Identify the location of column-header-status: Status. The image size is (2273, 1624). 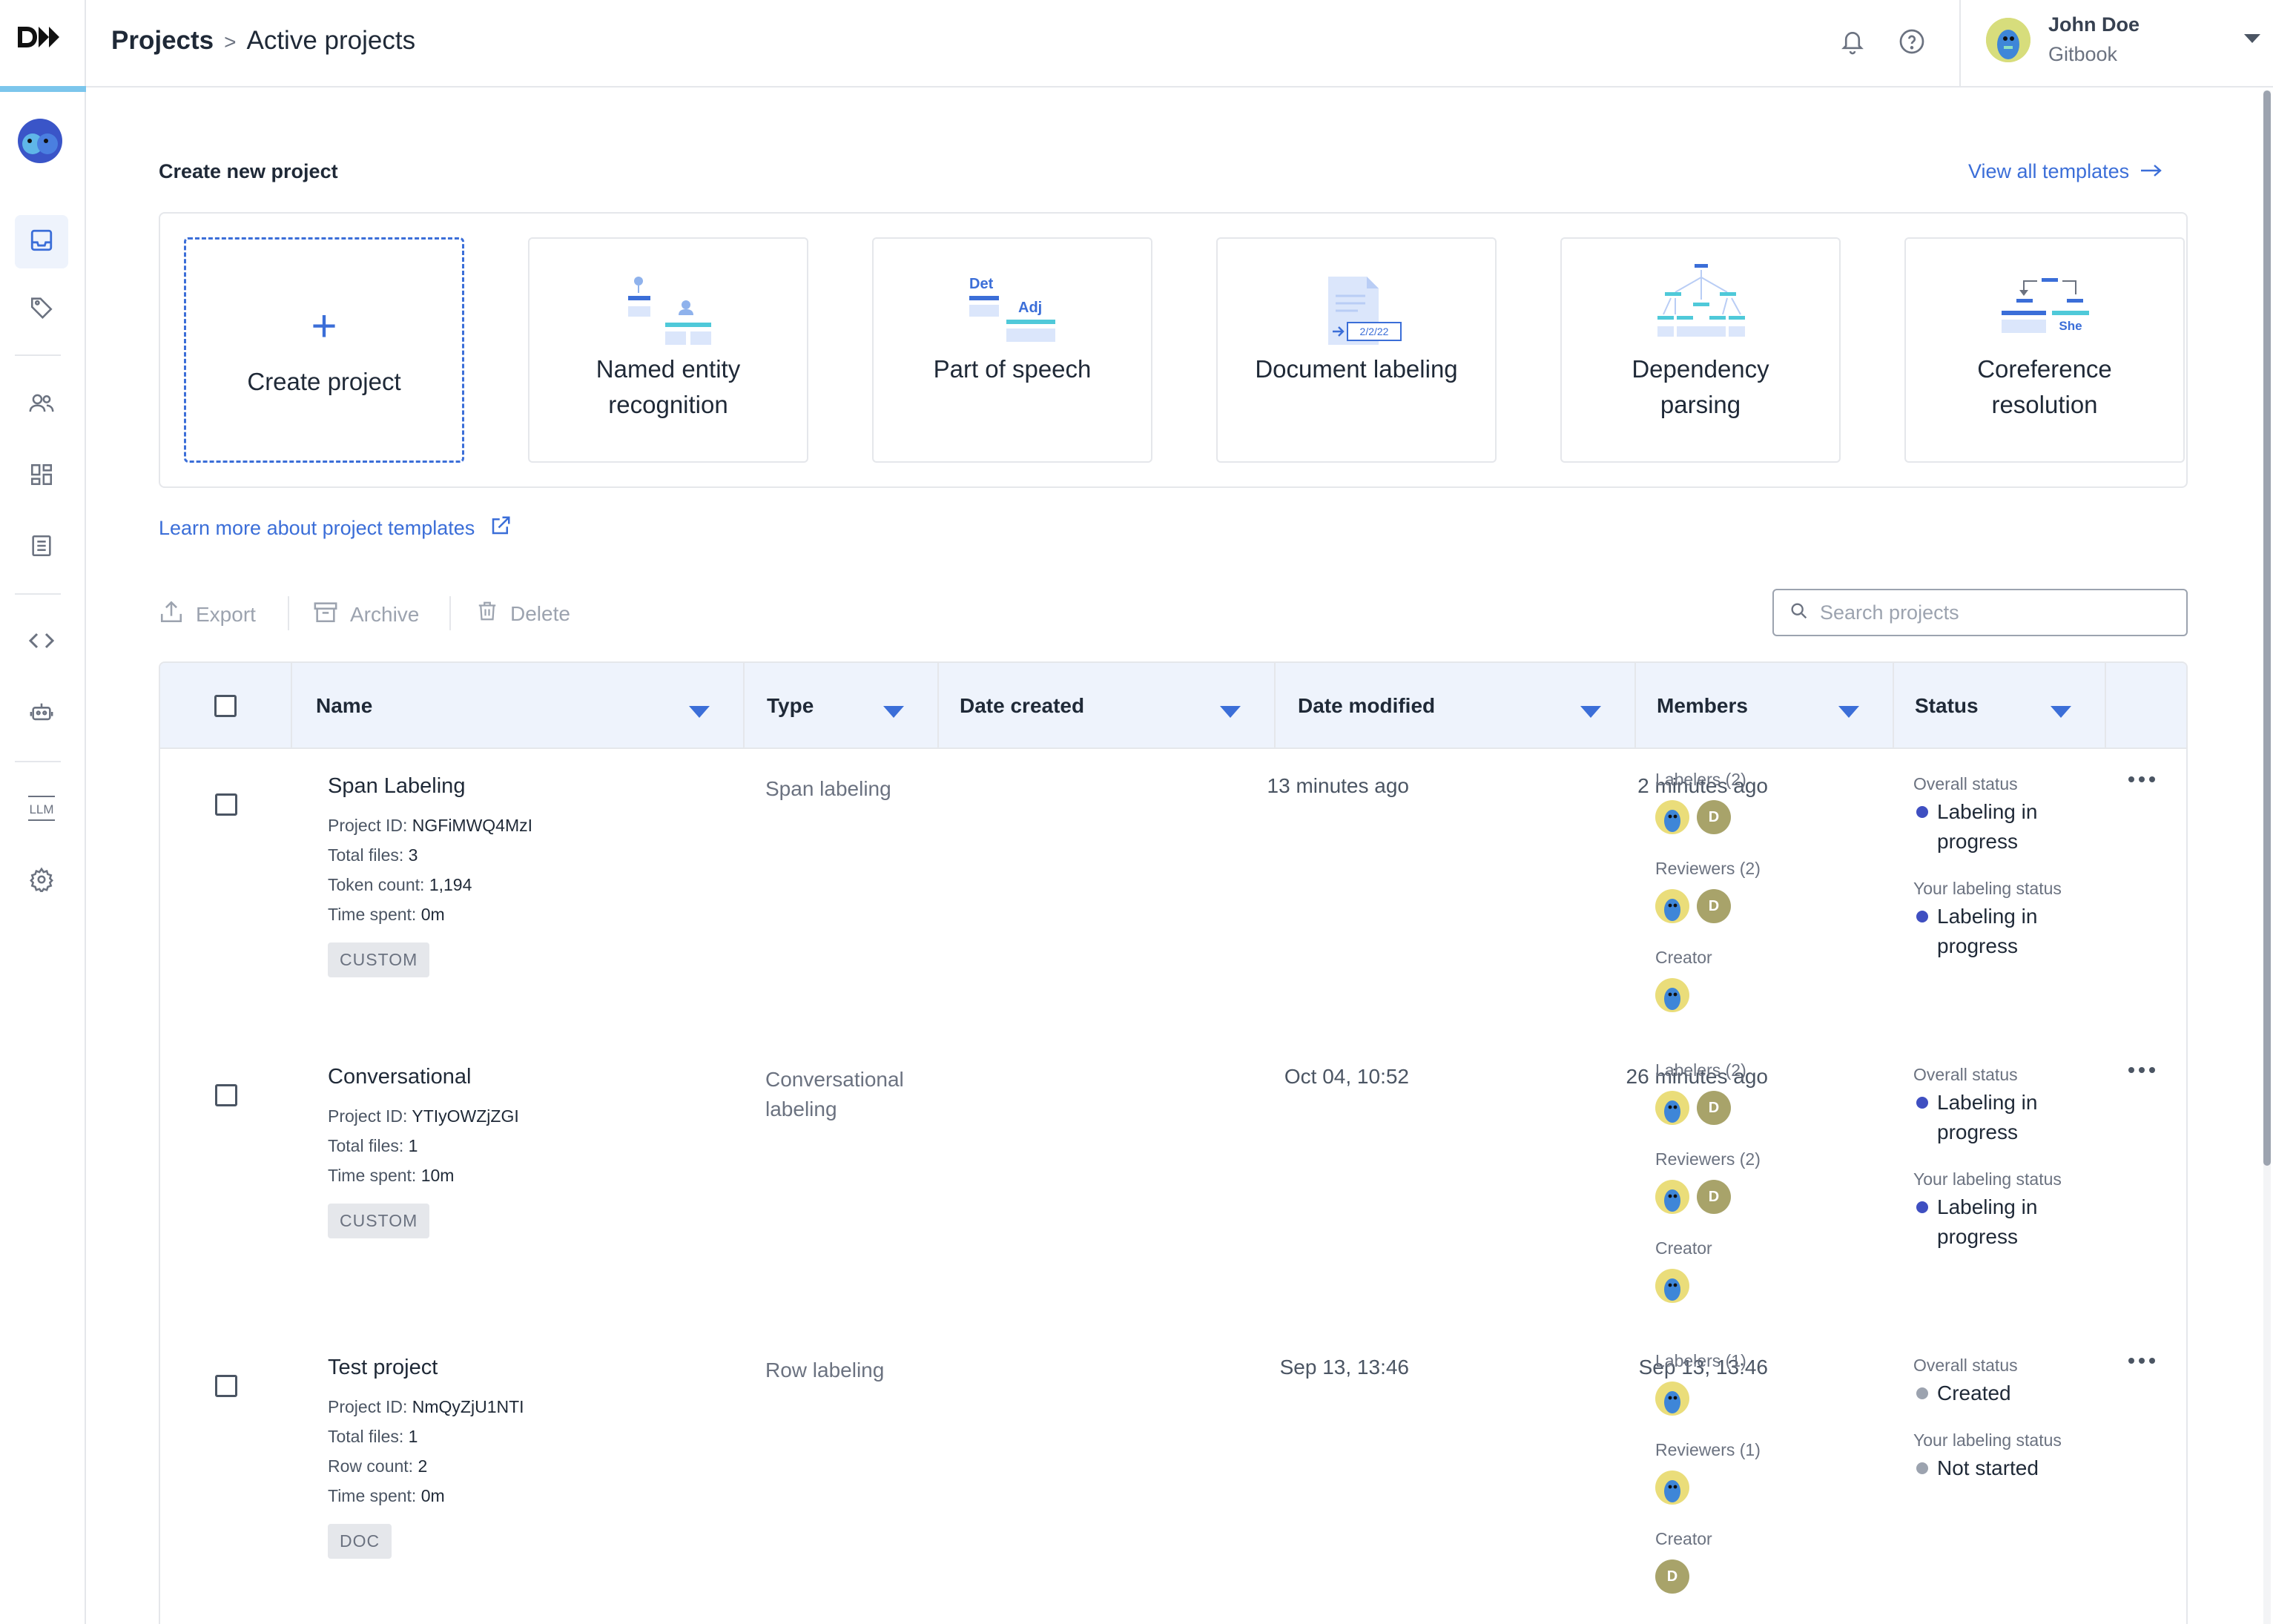
(2000, 706).